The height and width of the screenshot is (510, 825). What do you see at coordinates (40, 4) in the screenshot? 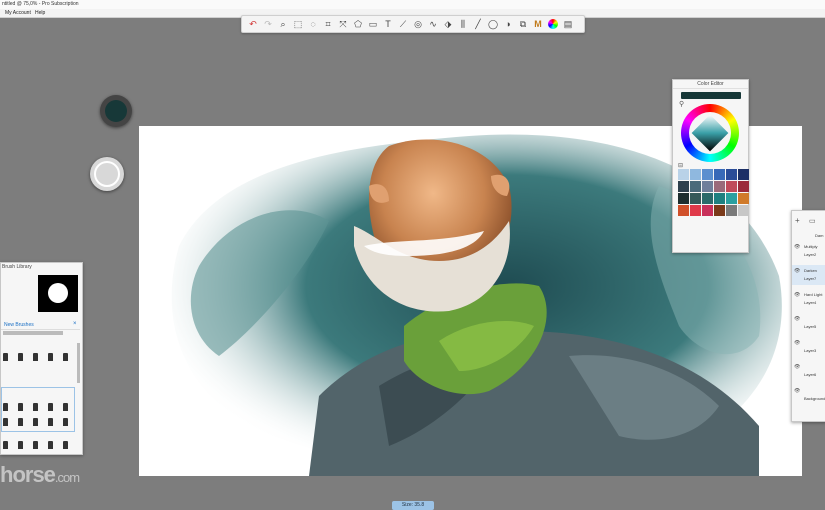
I see `window-title: ntitled @ 75,0% - Pro Subscription` at bounding box center [40, 4].